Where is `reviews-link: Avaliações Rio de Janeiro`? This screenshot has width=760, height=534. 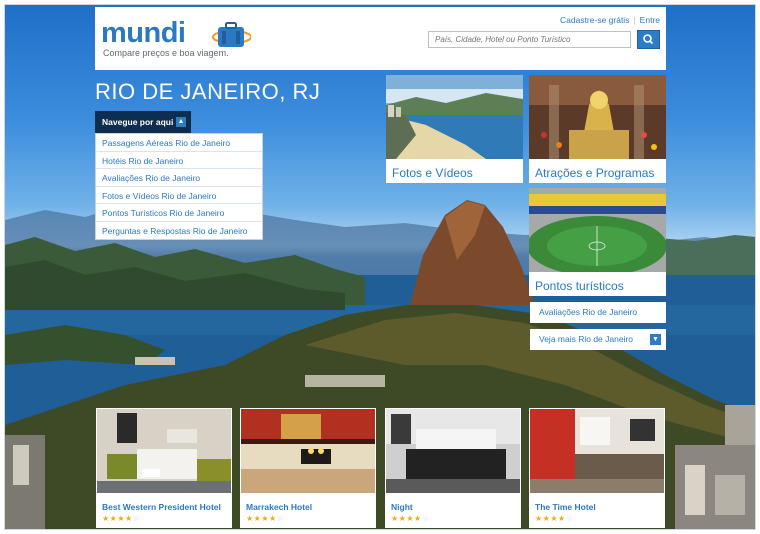
reviews-link: Avaliações Rio de Janeiro is located at coordinates (598, 312).